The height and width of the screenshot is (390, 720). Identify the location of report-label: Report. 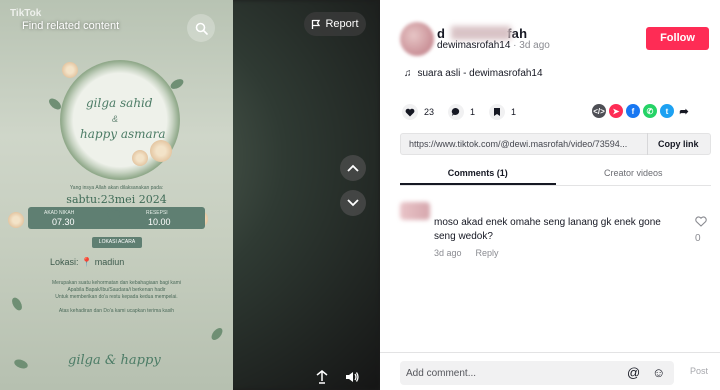
(342, 24).